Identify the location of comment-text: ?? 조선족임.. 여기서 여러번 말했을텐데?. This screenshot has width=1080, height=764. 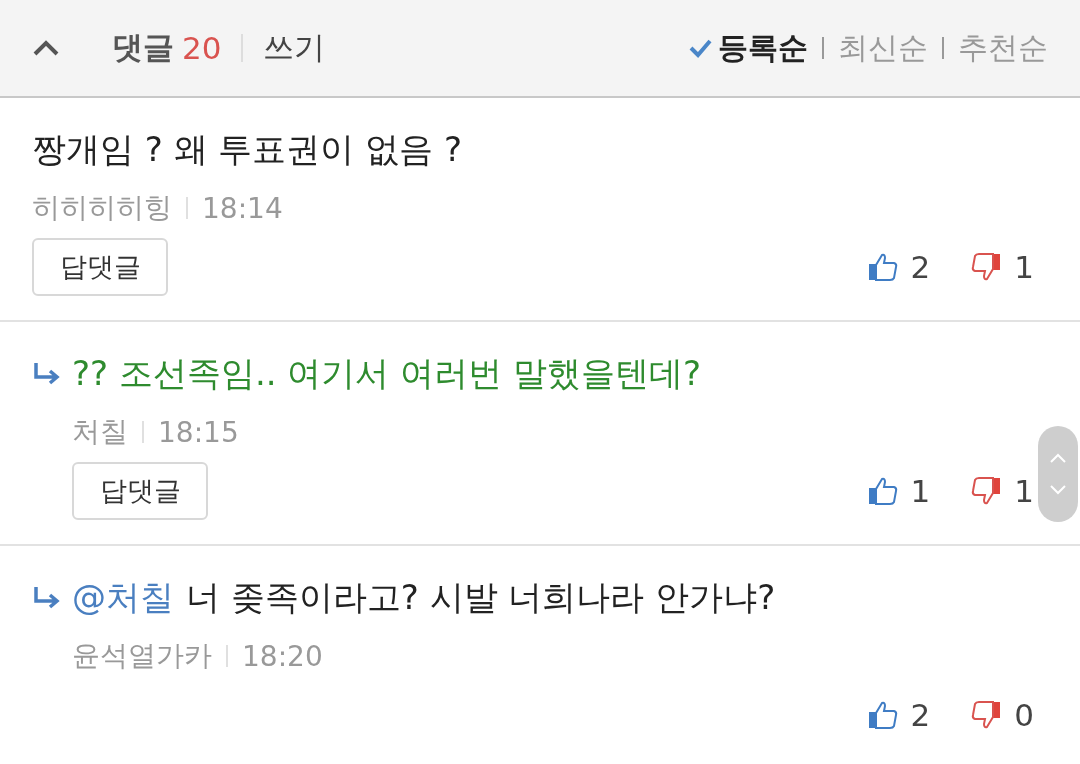
(386, 373).